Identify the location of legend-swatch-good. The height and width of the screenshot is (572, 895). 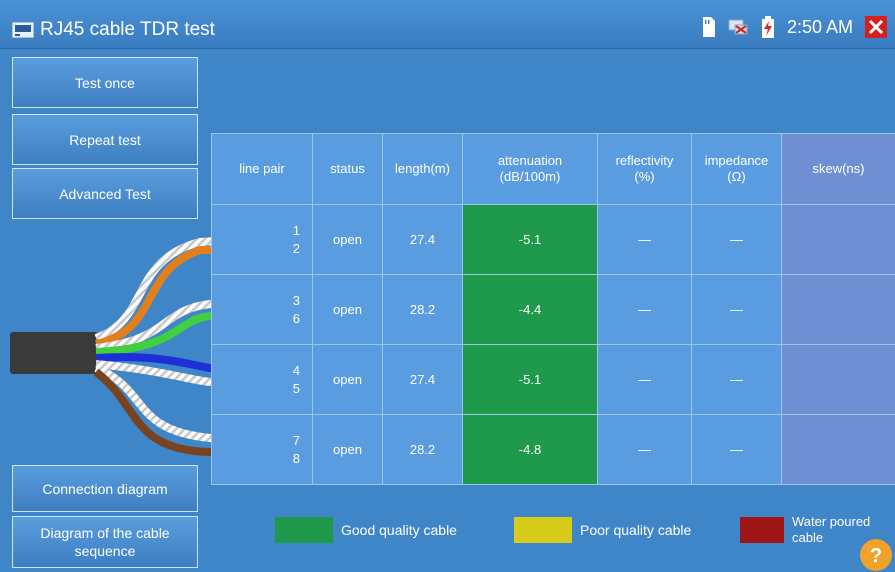
(304, 530).